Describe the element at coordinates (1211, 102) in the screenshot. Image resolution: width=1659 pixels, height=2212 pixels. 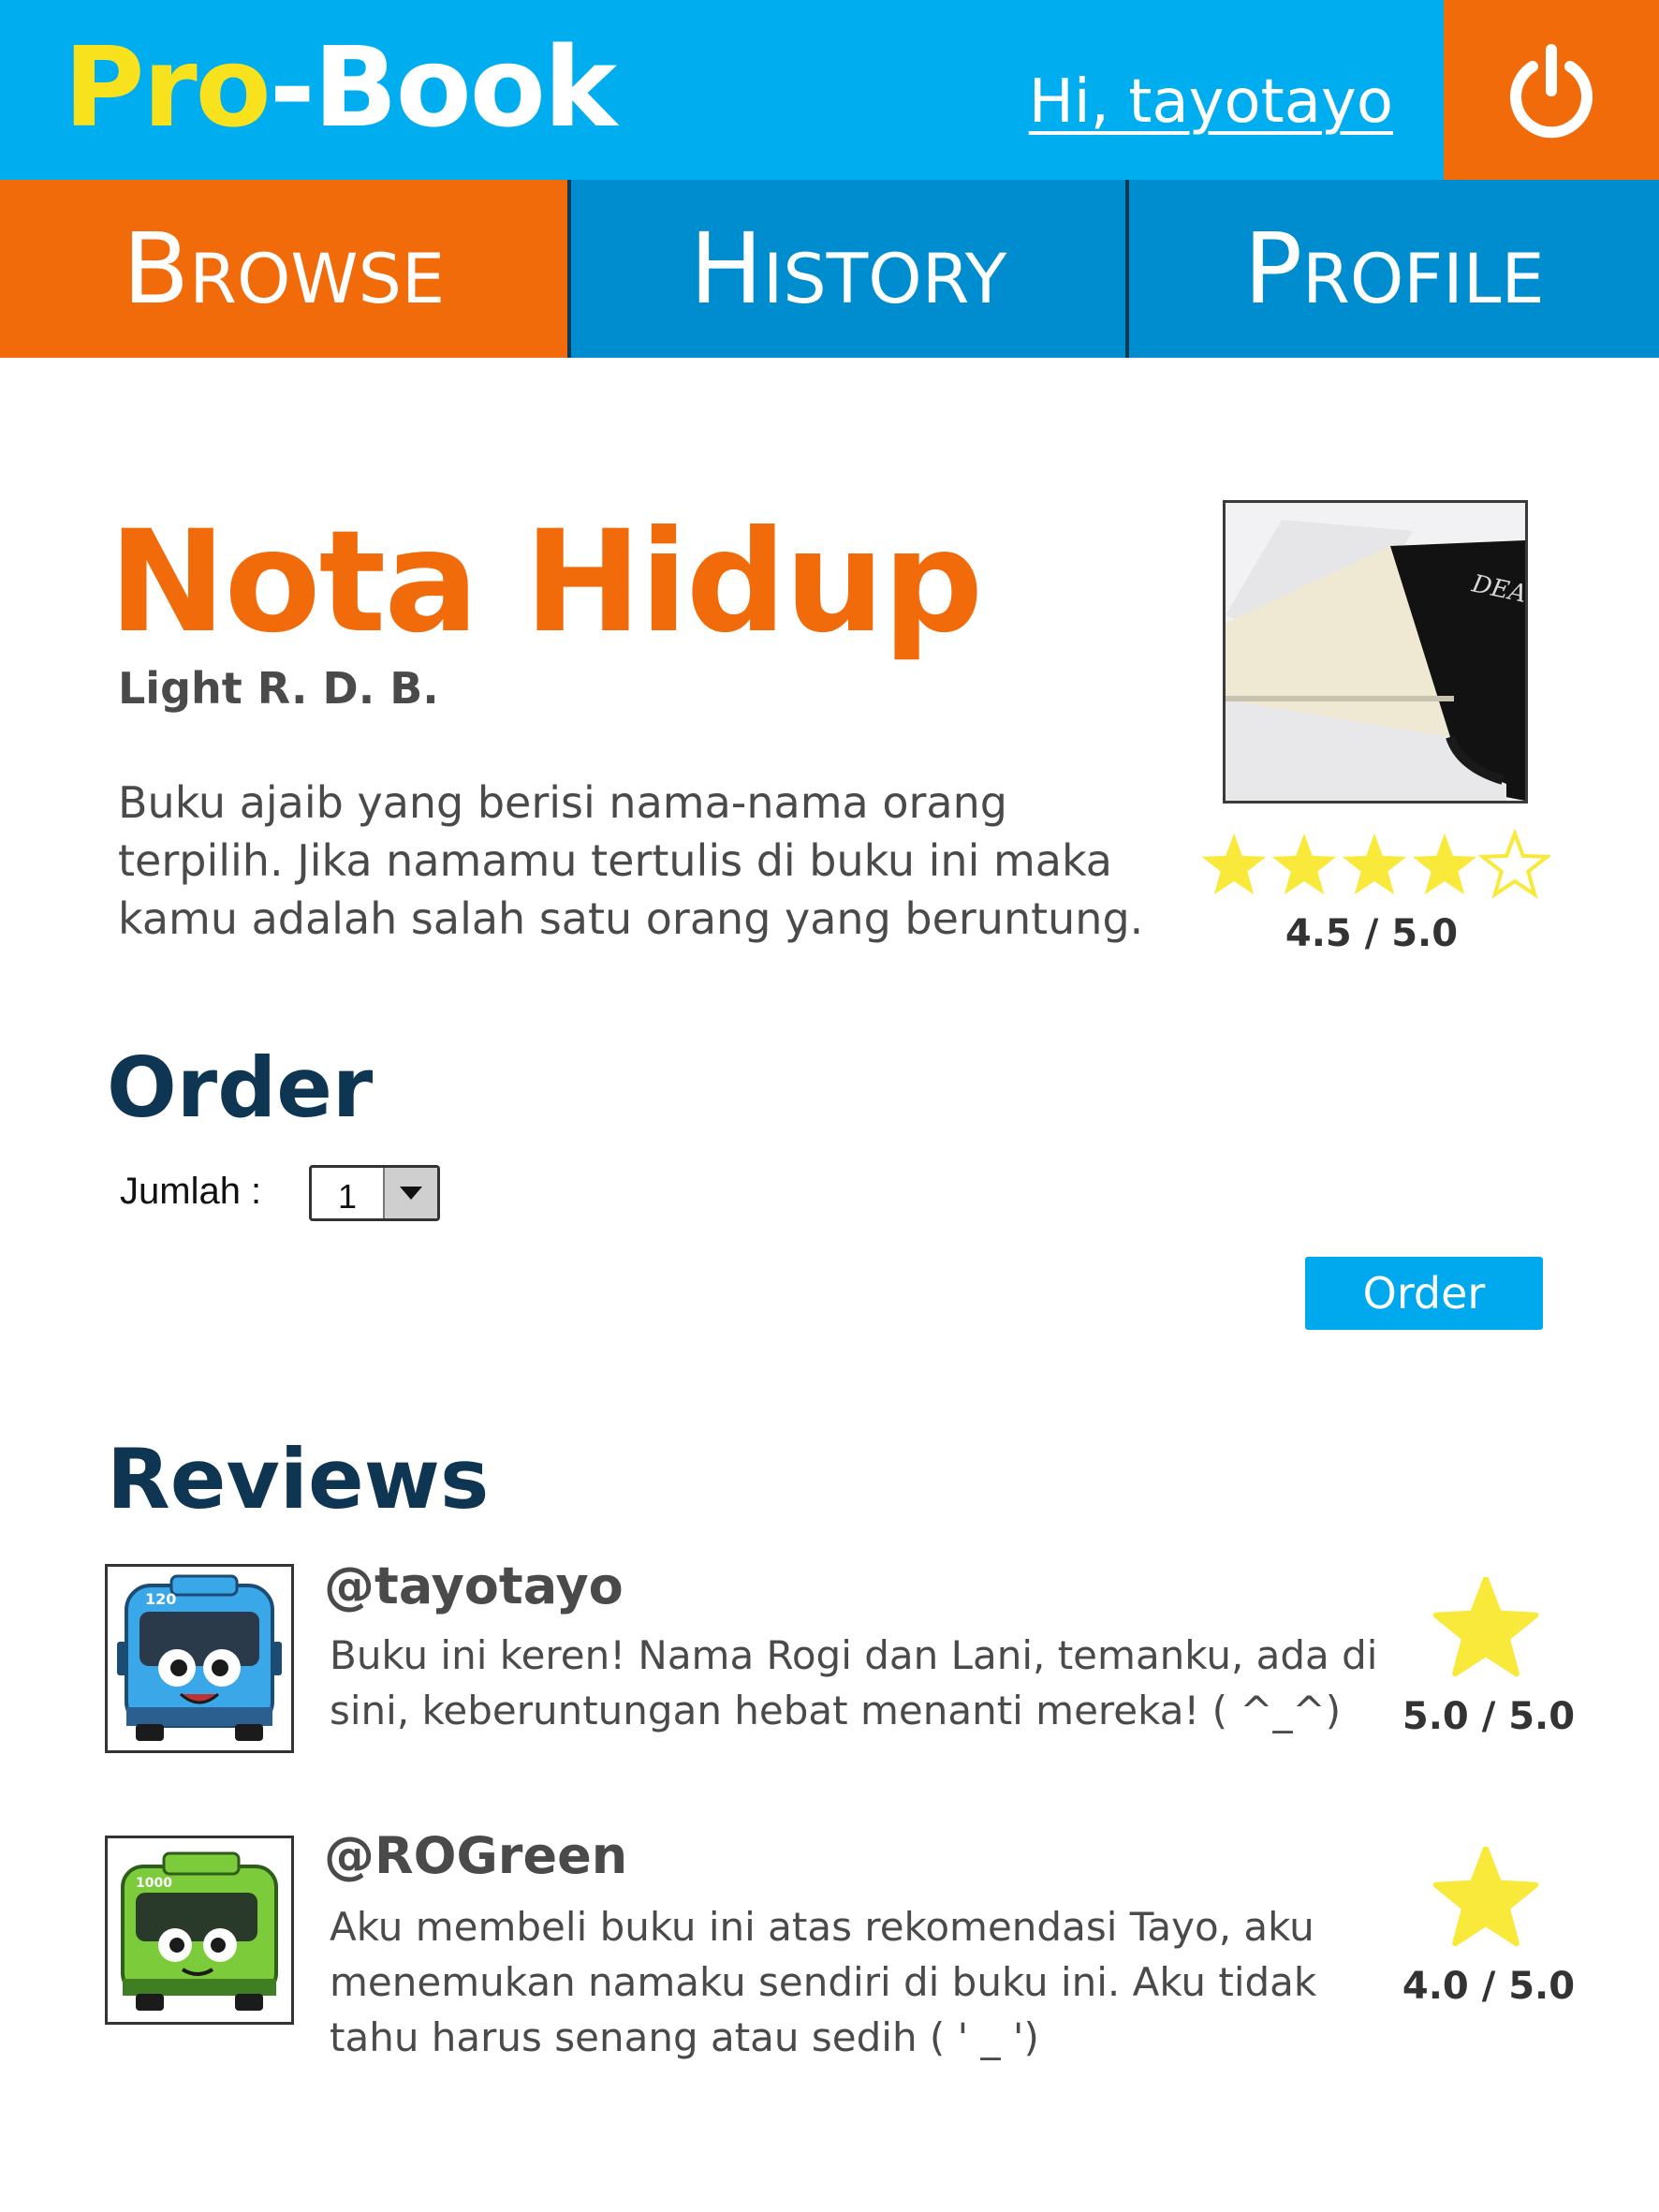
I see `user-greeting-link: Hi, tayotayo` at that location.